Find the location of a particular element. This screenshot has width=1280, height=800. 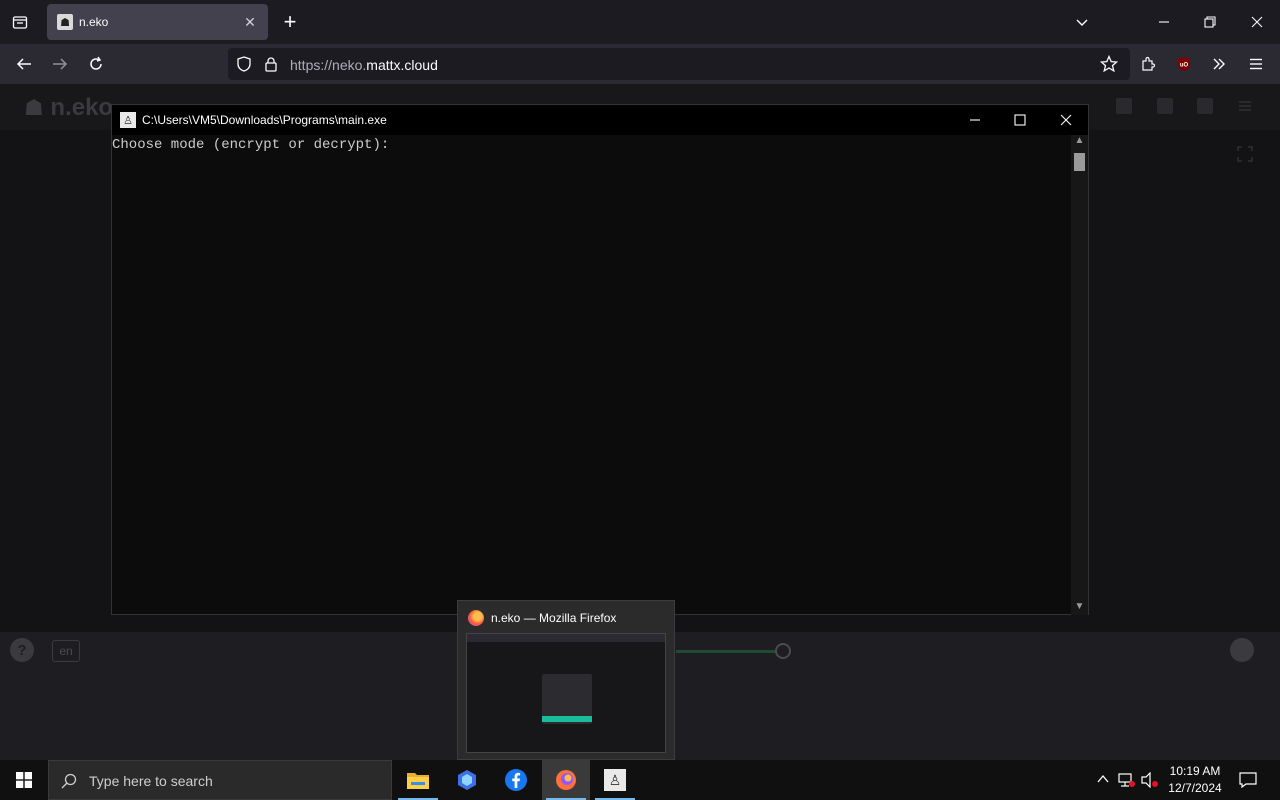

lock-icon is located at coordinates (271, 66).